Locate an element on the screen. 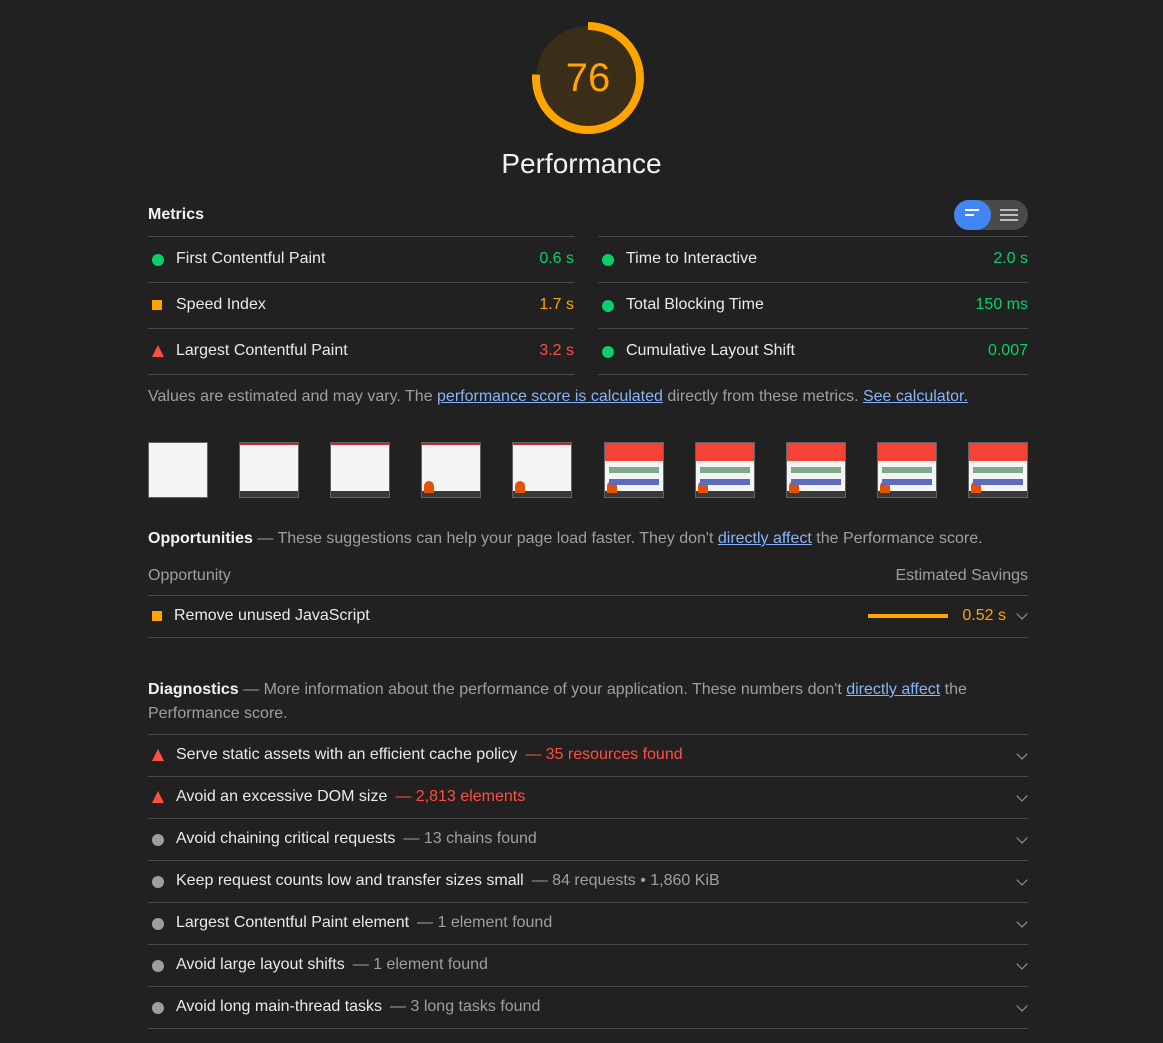 The width and height of the screenshot is (1163, 1043). estimated-savings-column-header: Estimated Savings is located at coordinates (961, 575).